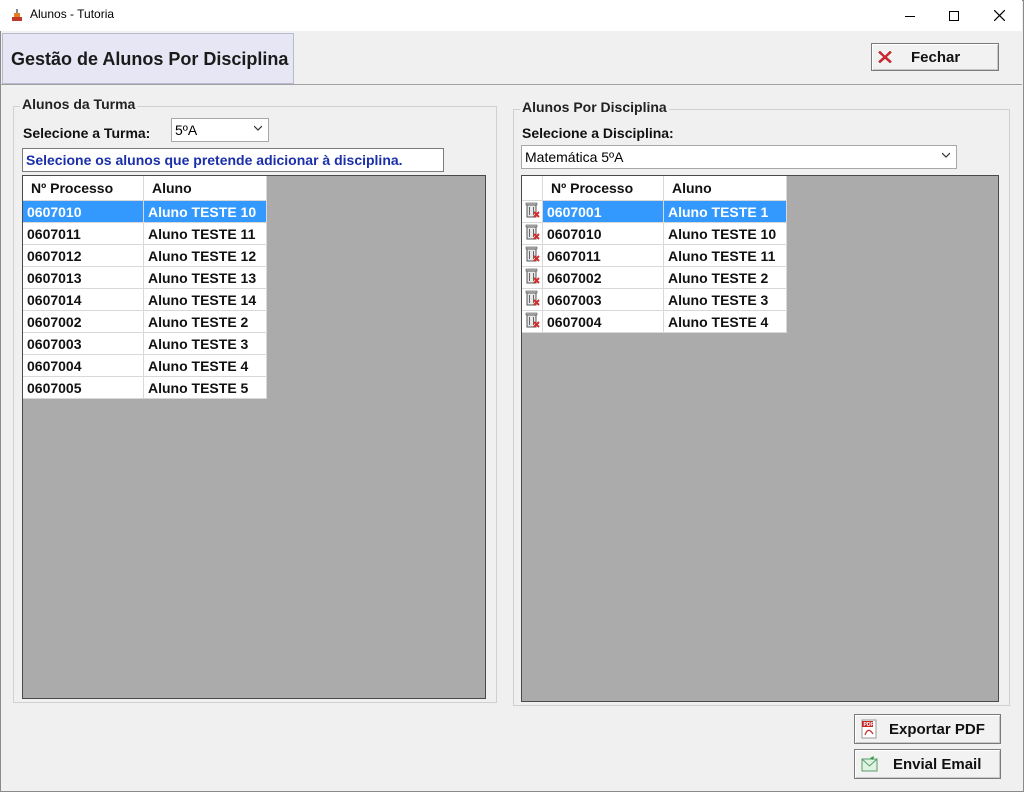 The width and height of the screenshot is (1024, 792). I want to click on aluno-cell: Aluno TESTE 12, so click(205, 255).